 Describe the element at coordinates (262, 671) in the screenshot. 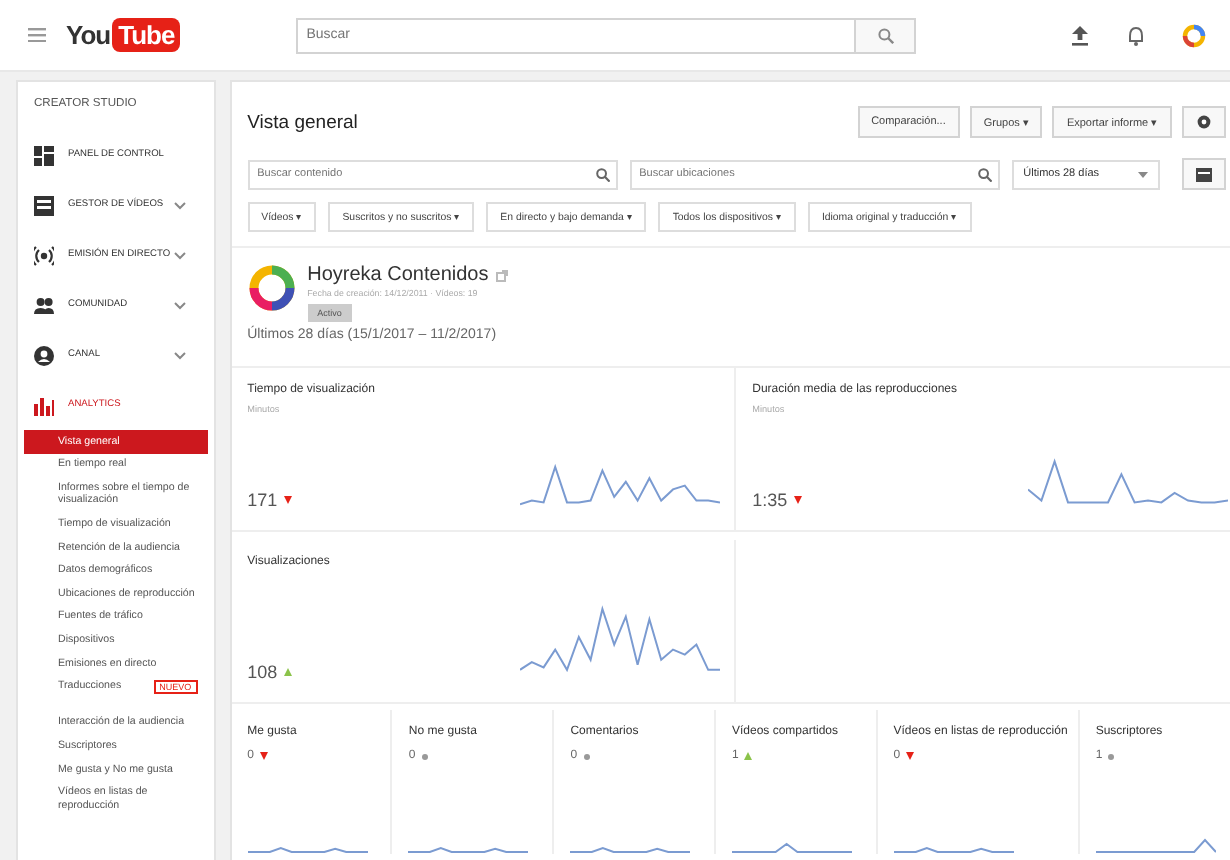

I see `metric-value: 108` at that location.